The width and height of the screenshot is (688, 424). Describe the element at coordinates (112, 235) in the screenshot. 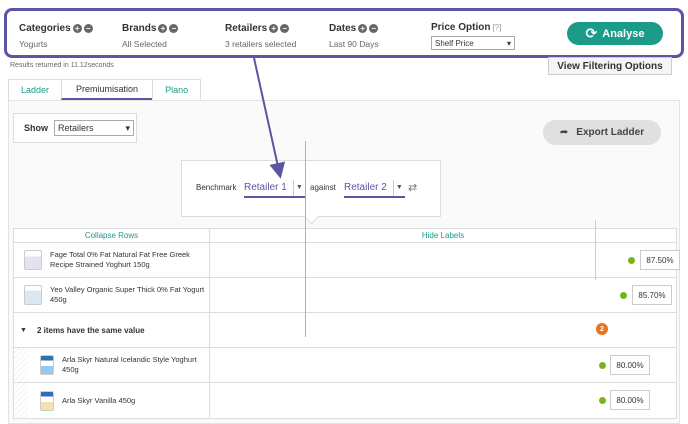

I see `collapse-rows-link: Collapse Rows` at that location.